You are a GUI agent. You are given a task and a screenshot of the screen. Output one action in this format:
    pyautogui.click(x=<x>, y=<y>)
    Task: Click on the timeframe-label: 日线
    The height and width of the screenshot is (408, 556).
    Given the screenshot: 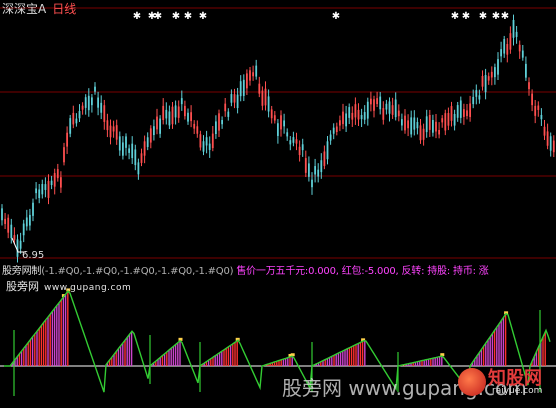 What is the action you would take?
    pyautogui.click(x=64, y=9)
    